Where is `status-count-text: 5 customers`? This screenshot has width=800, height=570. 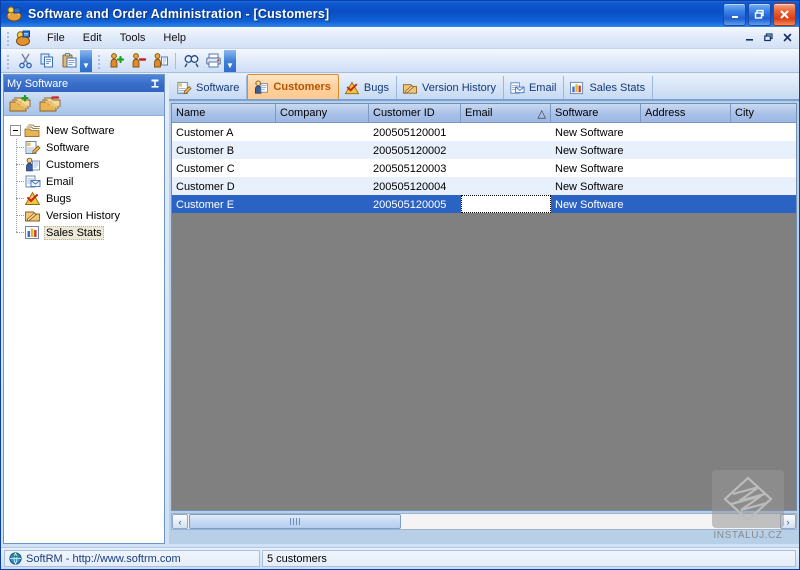
status-count-text: 5 customers is located at coordinates (297, 558).